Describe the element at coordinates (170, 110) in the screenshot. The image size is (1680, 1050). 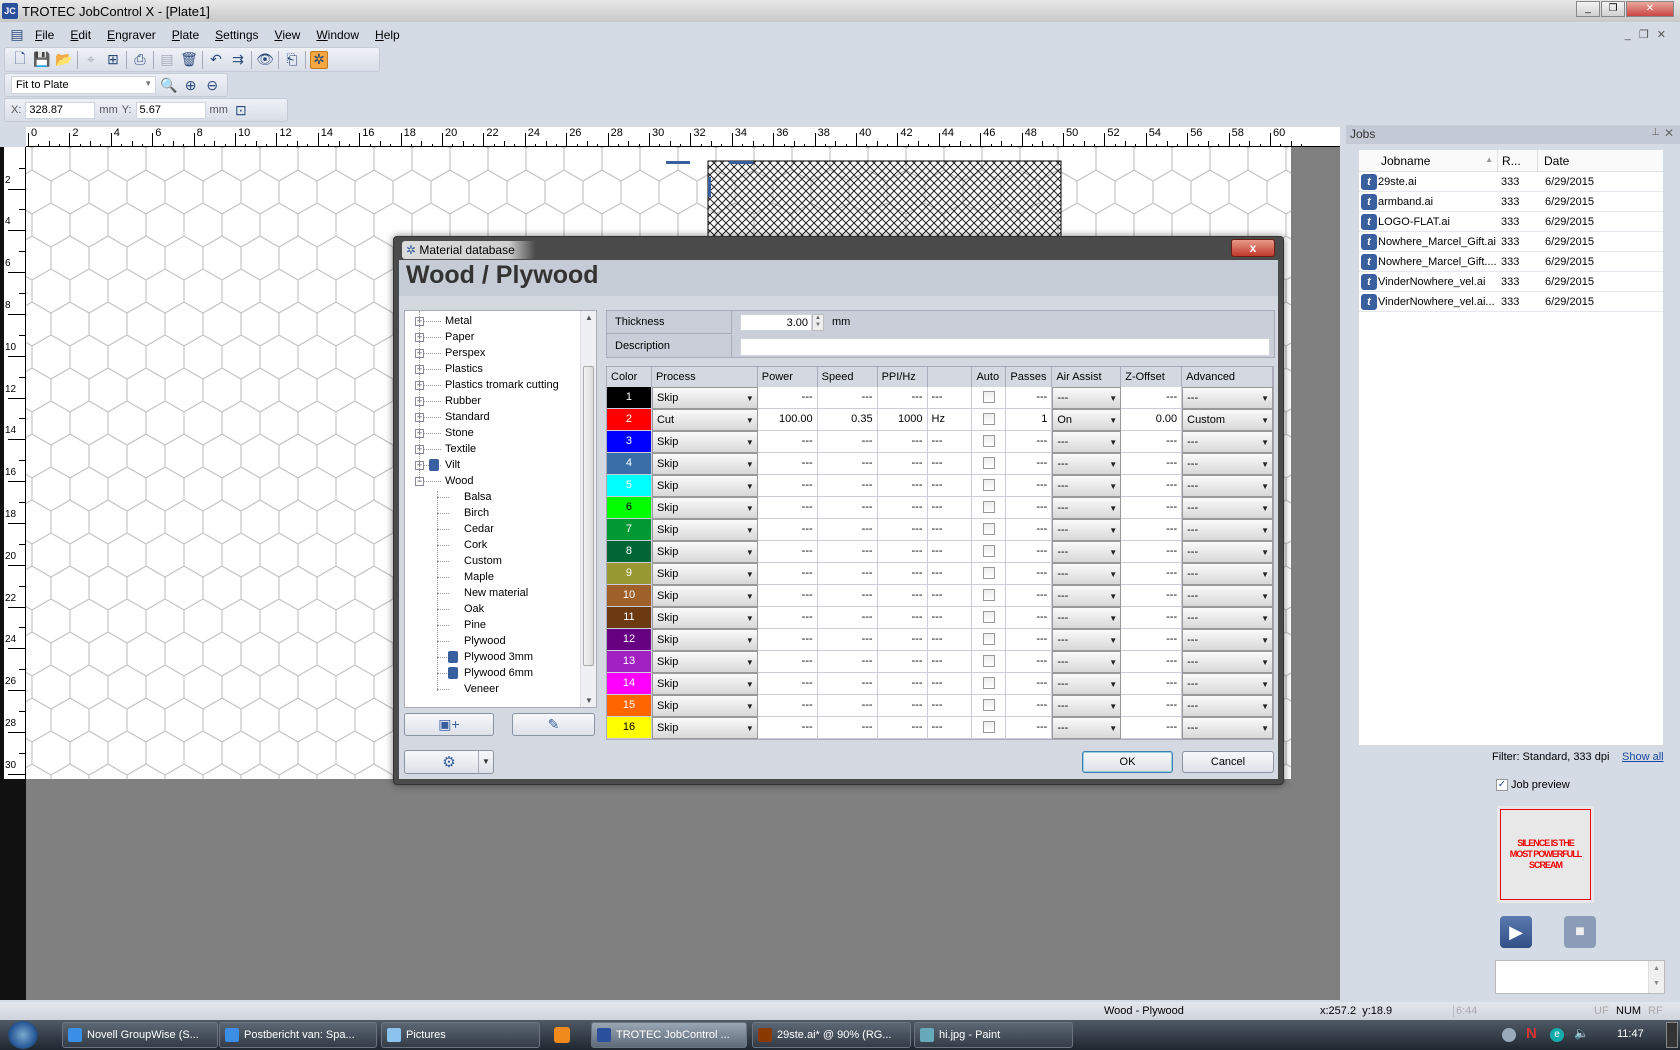
I see `y-input` at that location.